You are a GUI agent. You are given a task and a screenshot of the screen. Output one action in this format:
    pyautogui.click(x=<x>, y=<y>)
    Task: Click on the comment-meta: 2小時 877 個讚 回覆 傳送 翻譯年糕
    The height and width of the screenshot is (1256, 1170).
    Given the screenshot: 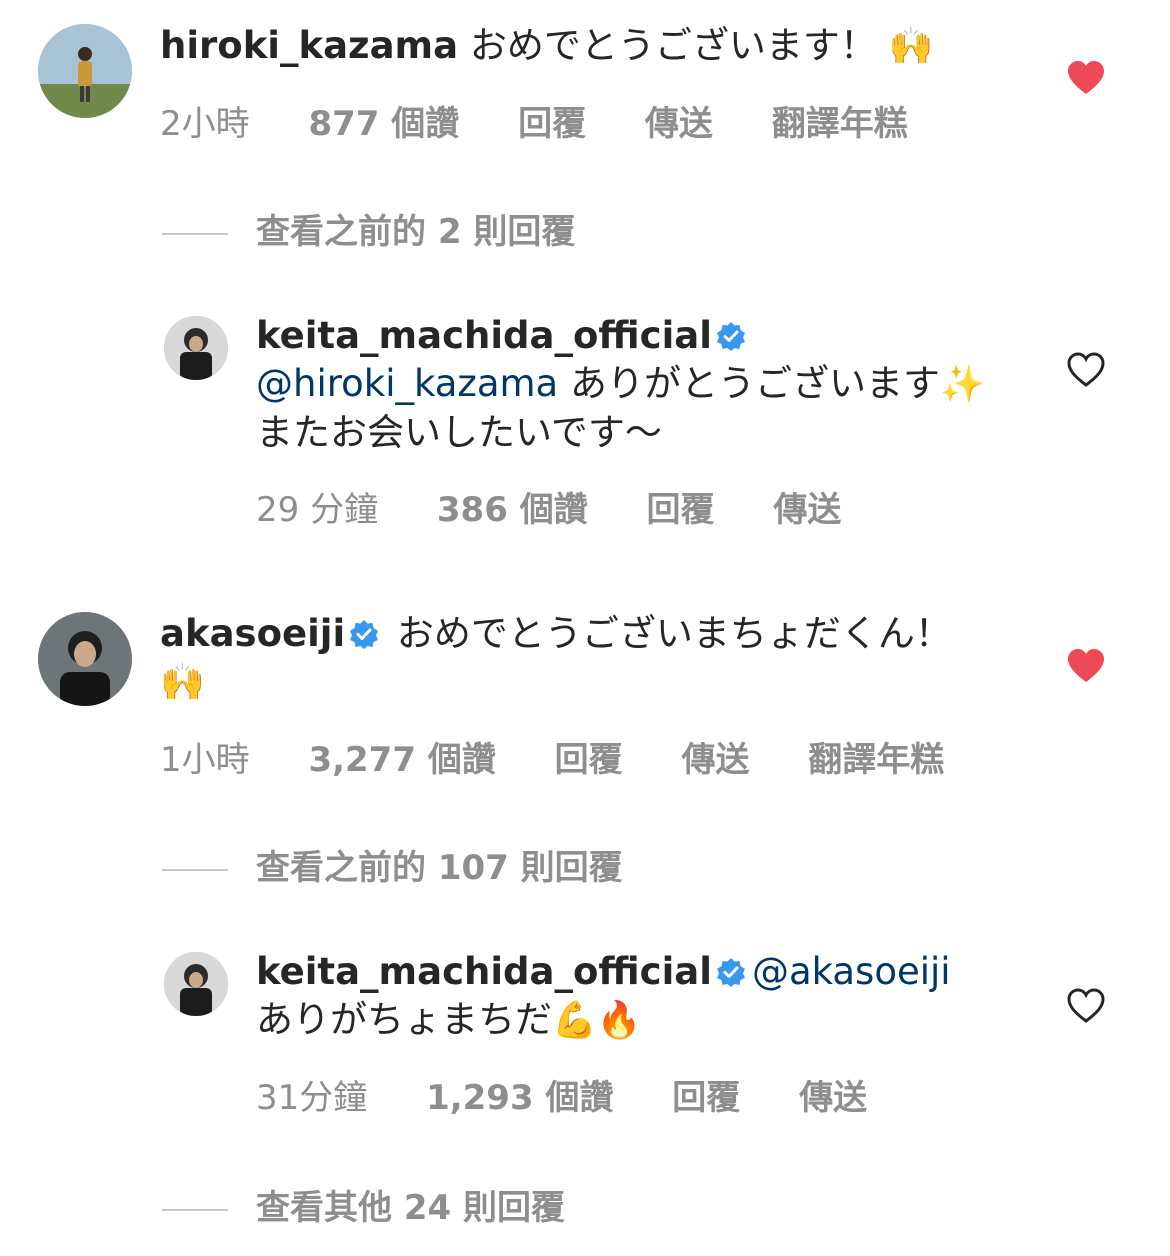 What is the action you would take?
    pyautogui.click(x=558, y=120)
    